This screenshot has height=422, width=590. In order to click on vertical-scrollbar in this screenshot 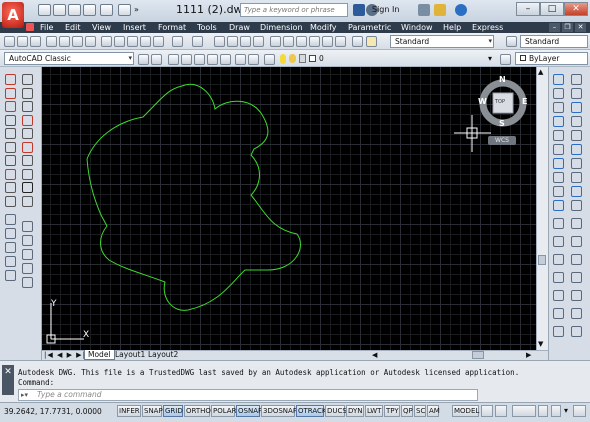, I will do `click(542, 208)`.